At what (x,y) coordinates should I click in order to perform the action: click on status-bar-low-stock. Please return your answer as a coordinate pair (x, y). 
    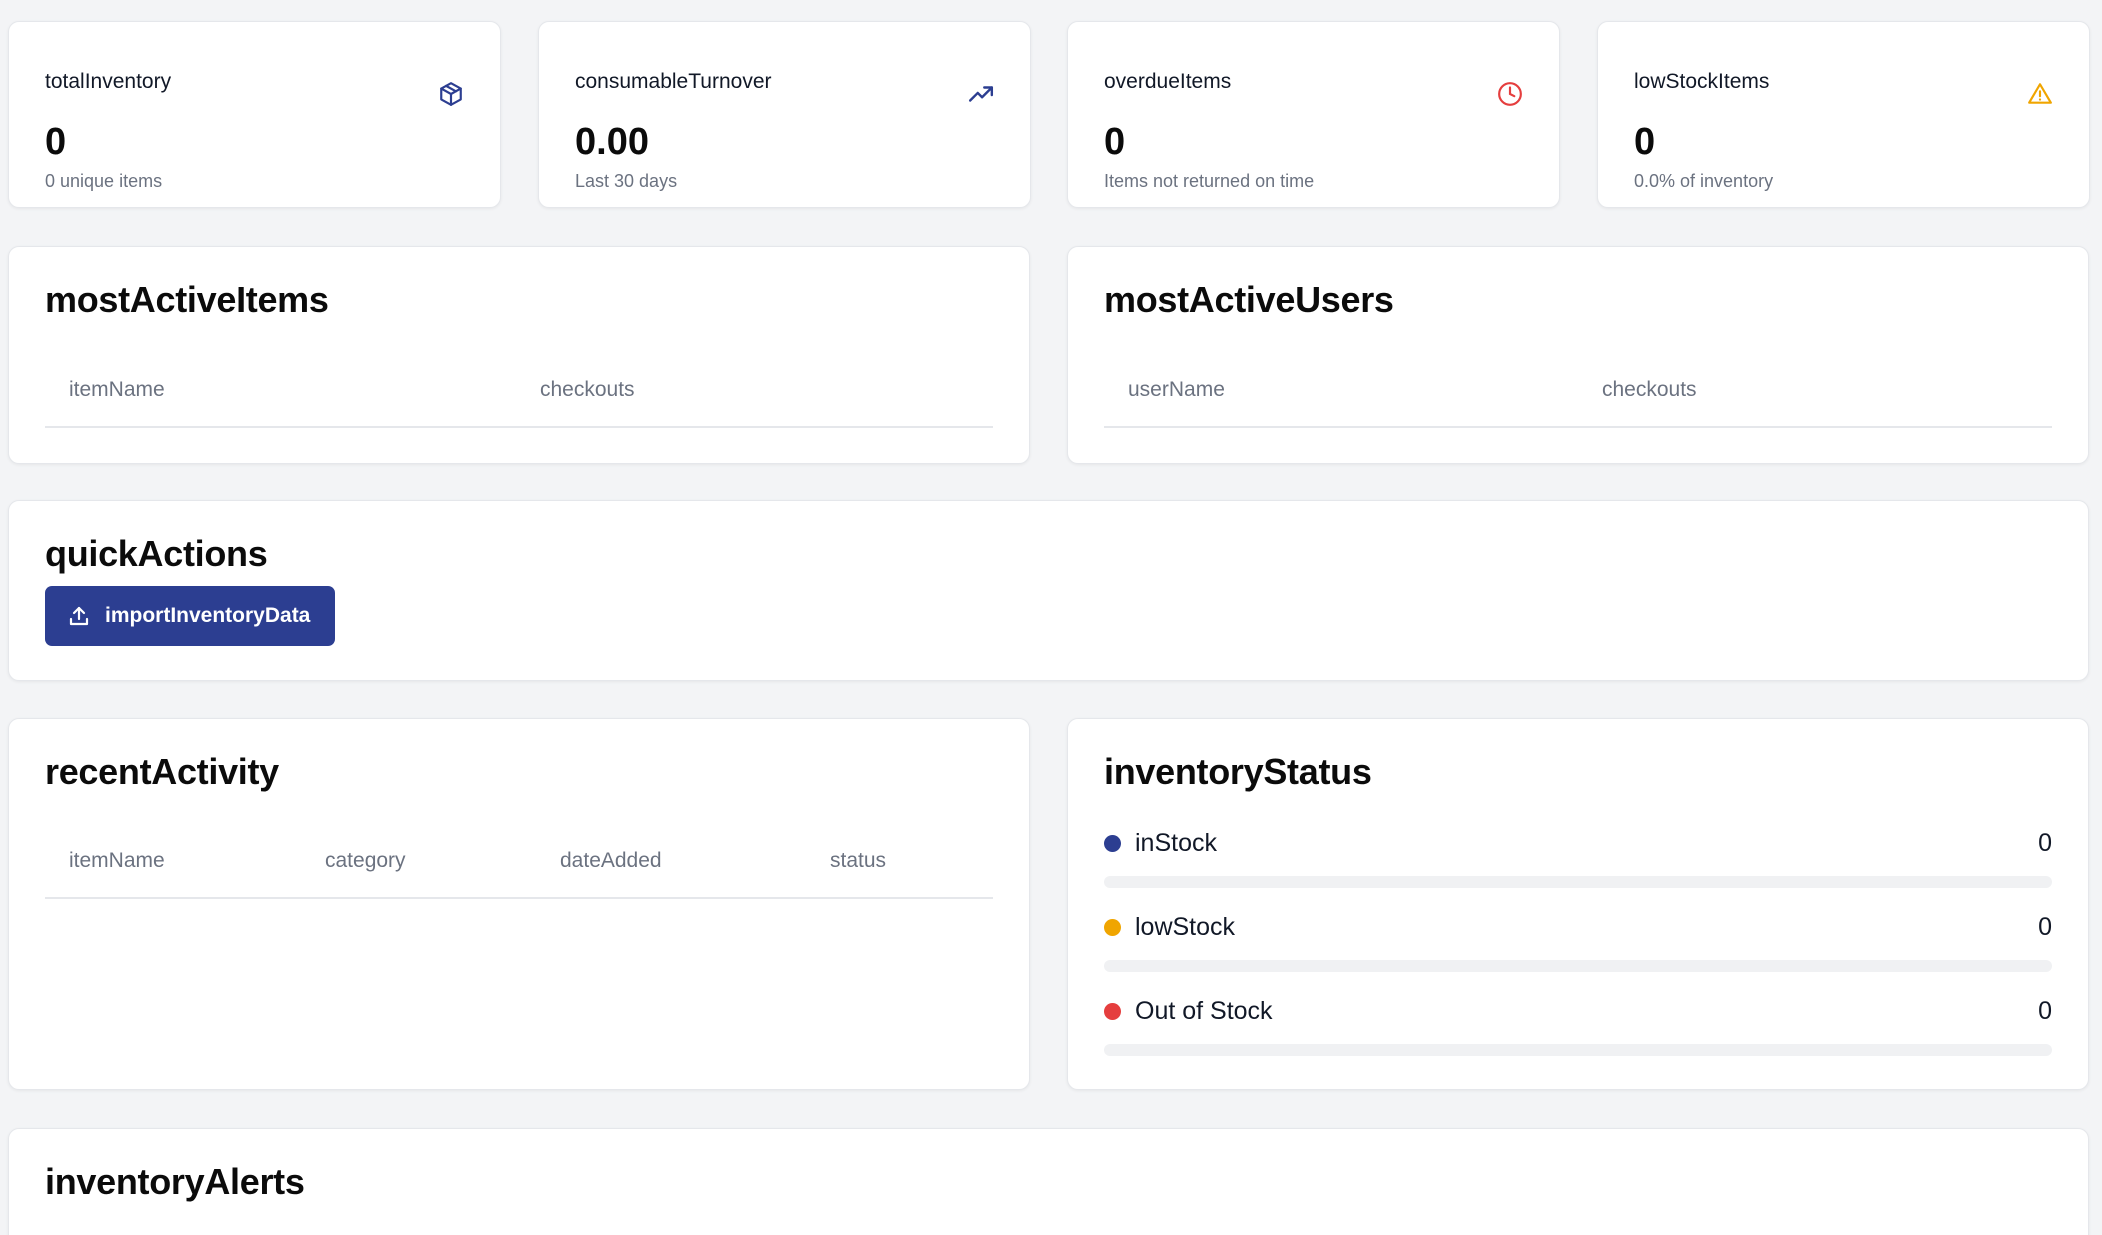
    Looking at the image, I should click on (1578, 966).